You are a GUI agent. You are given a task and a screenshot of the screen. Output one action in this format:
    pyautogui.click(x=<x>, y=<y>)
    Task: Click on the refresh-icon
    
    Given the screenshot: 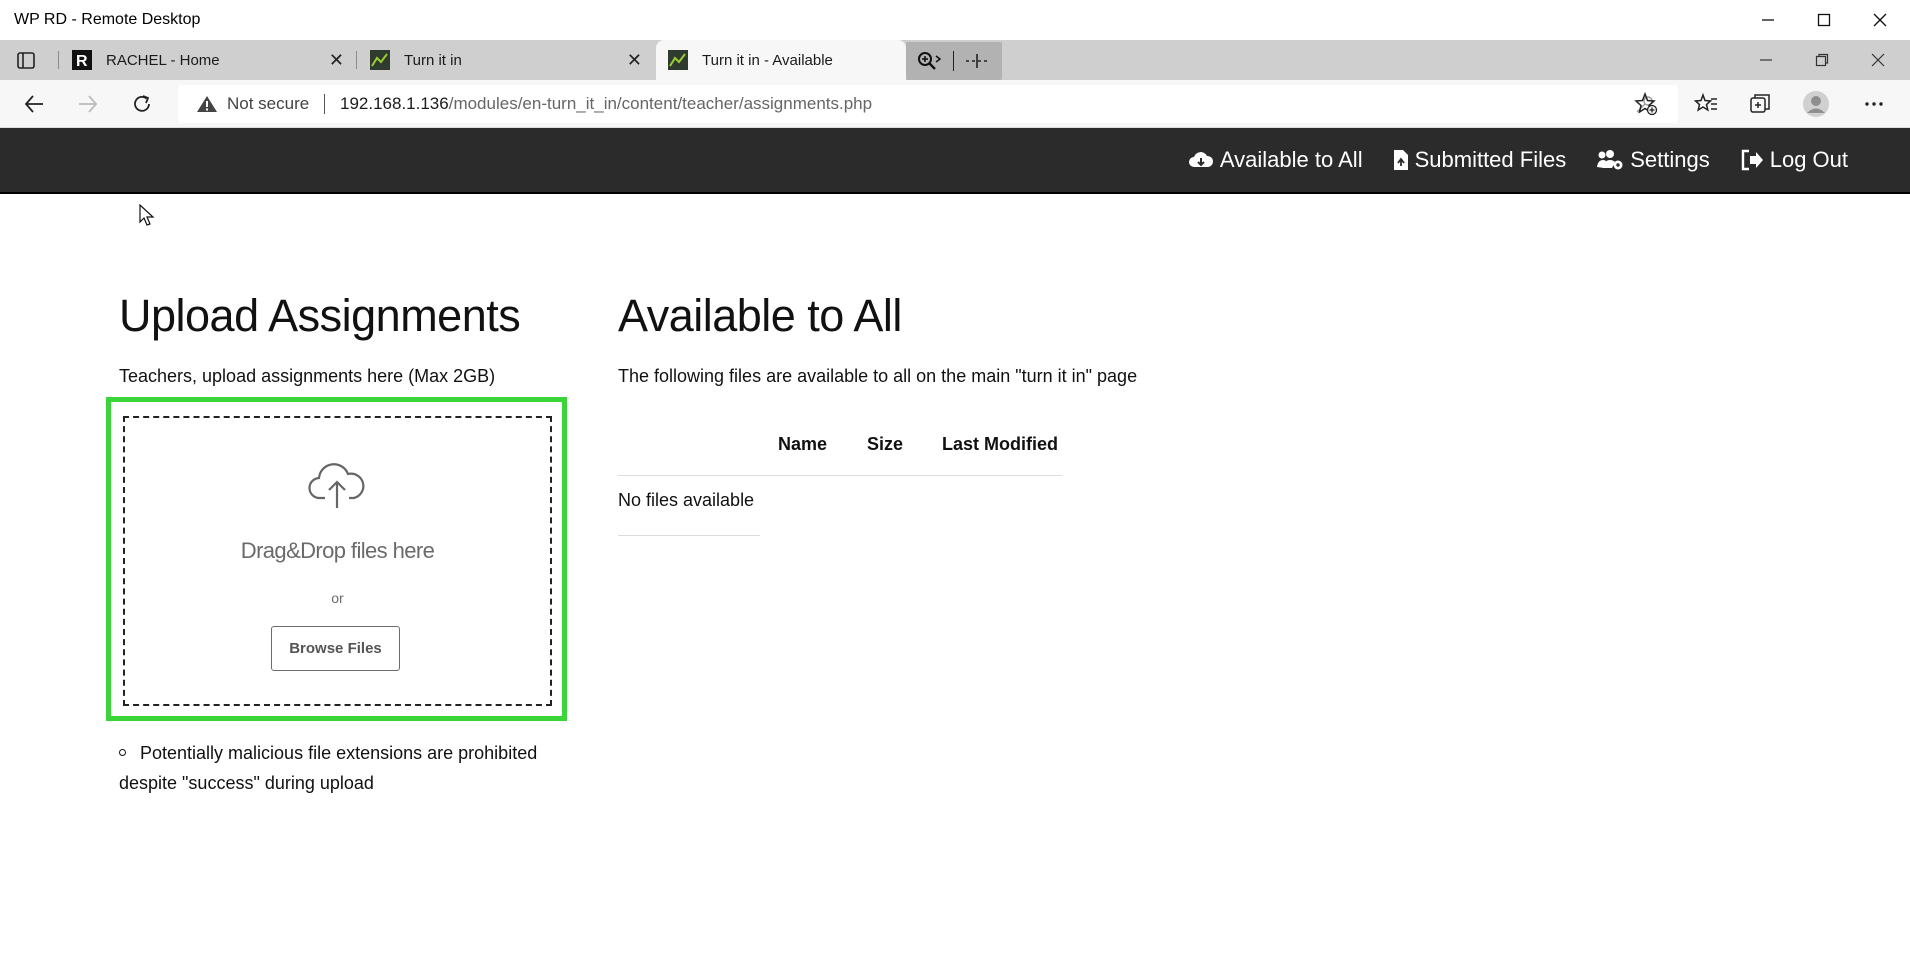 What is the action you would take?
    pyautogui.click(x=142, y=104)
    